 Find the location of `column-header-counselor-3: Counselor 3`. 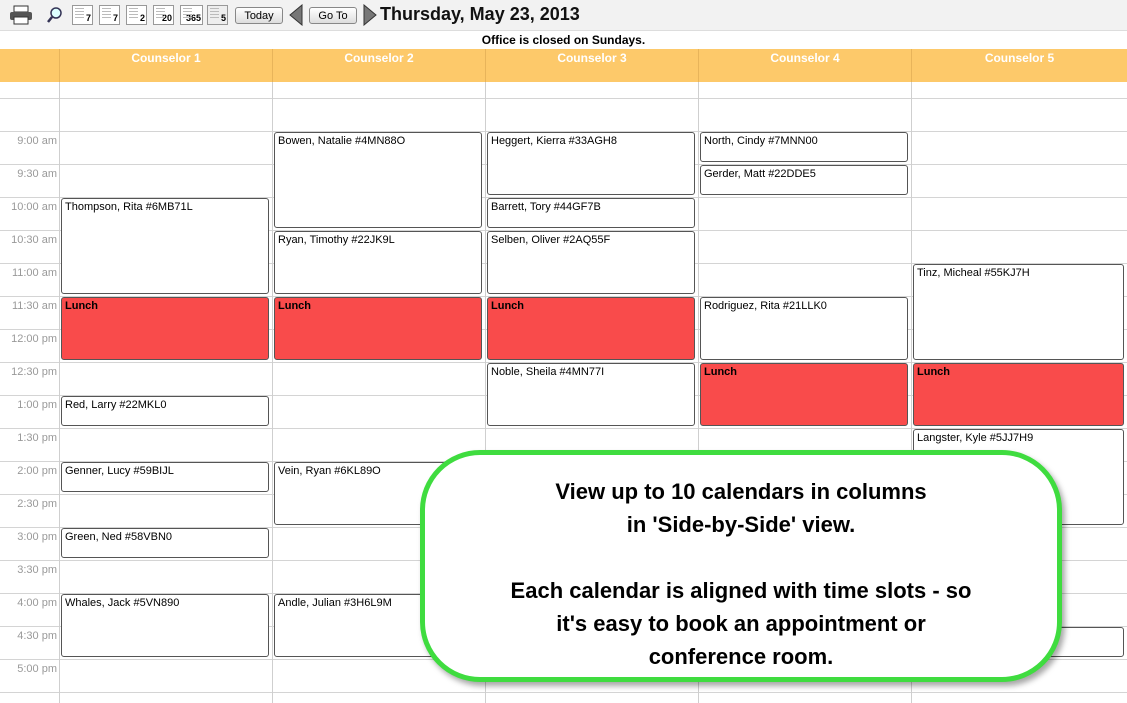

column-header-counselor-3: Counselor 3 is located at coordinates (591, 65).